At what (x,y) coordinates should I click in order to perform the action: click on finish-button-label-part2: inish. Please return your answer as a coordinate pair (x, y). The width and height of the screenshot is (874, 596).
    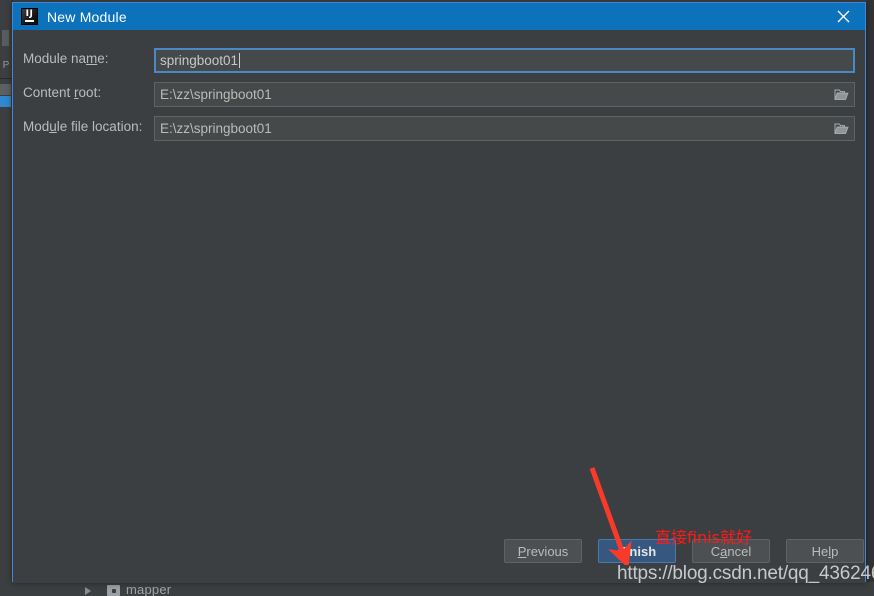
    Looking at the image, I should click on (641, 551).